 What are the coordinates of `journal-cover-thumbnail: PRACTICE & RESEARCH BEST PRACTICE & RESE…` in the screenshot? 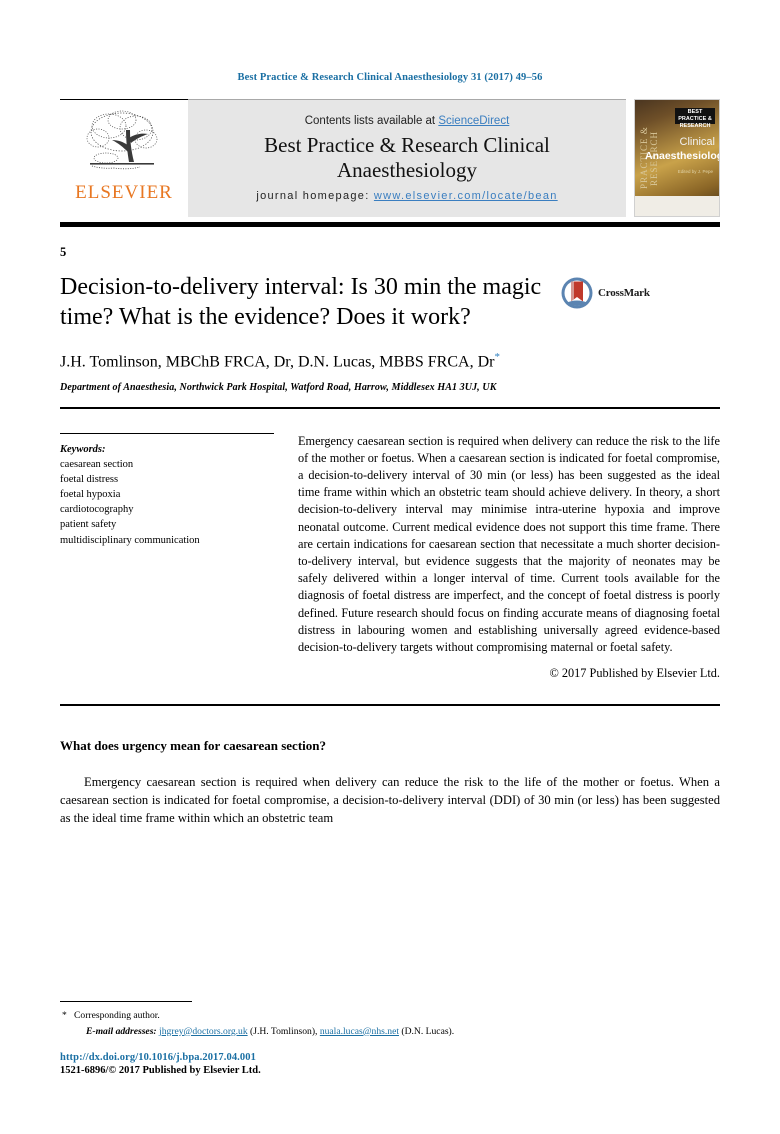 It's located at (677, 158).